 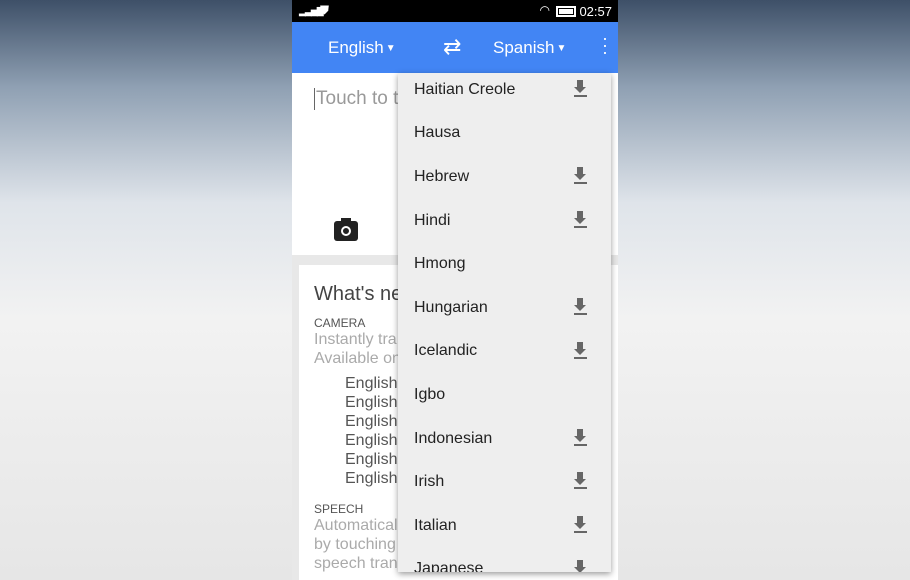 I want to click on language-label: Irish, so click(x=429, y=482).